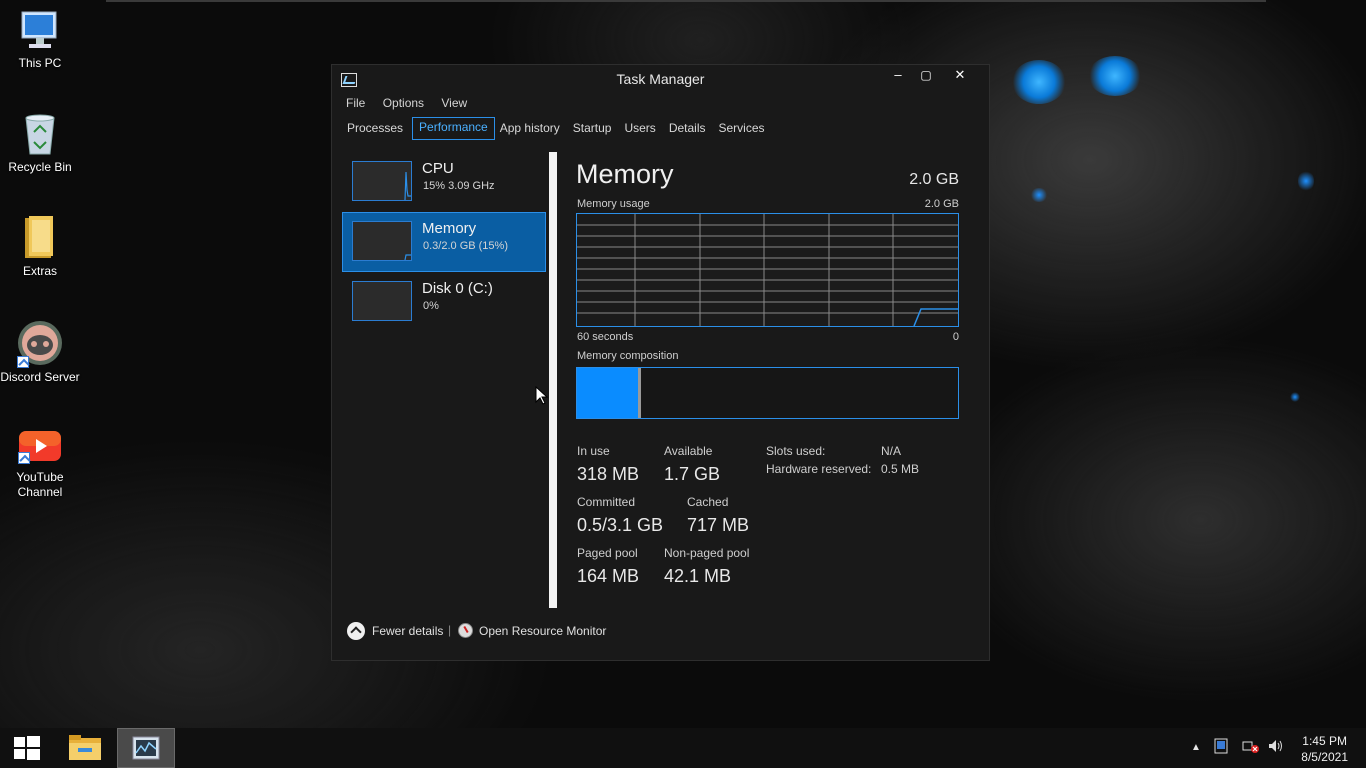  Describe the element at coordinates (1276, 747) in the screenshot. I see `volume-icon` at that location.